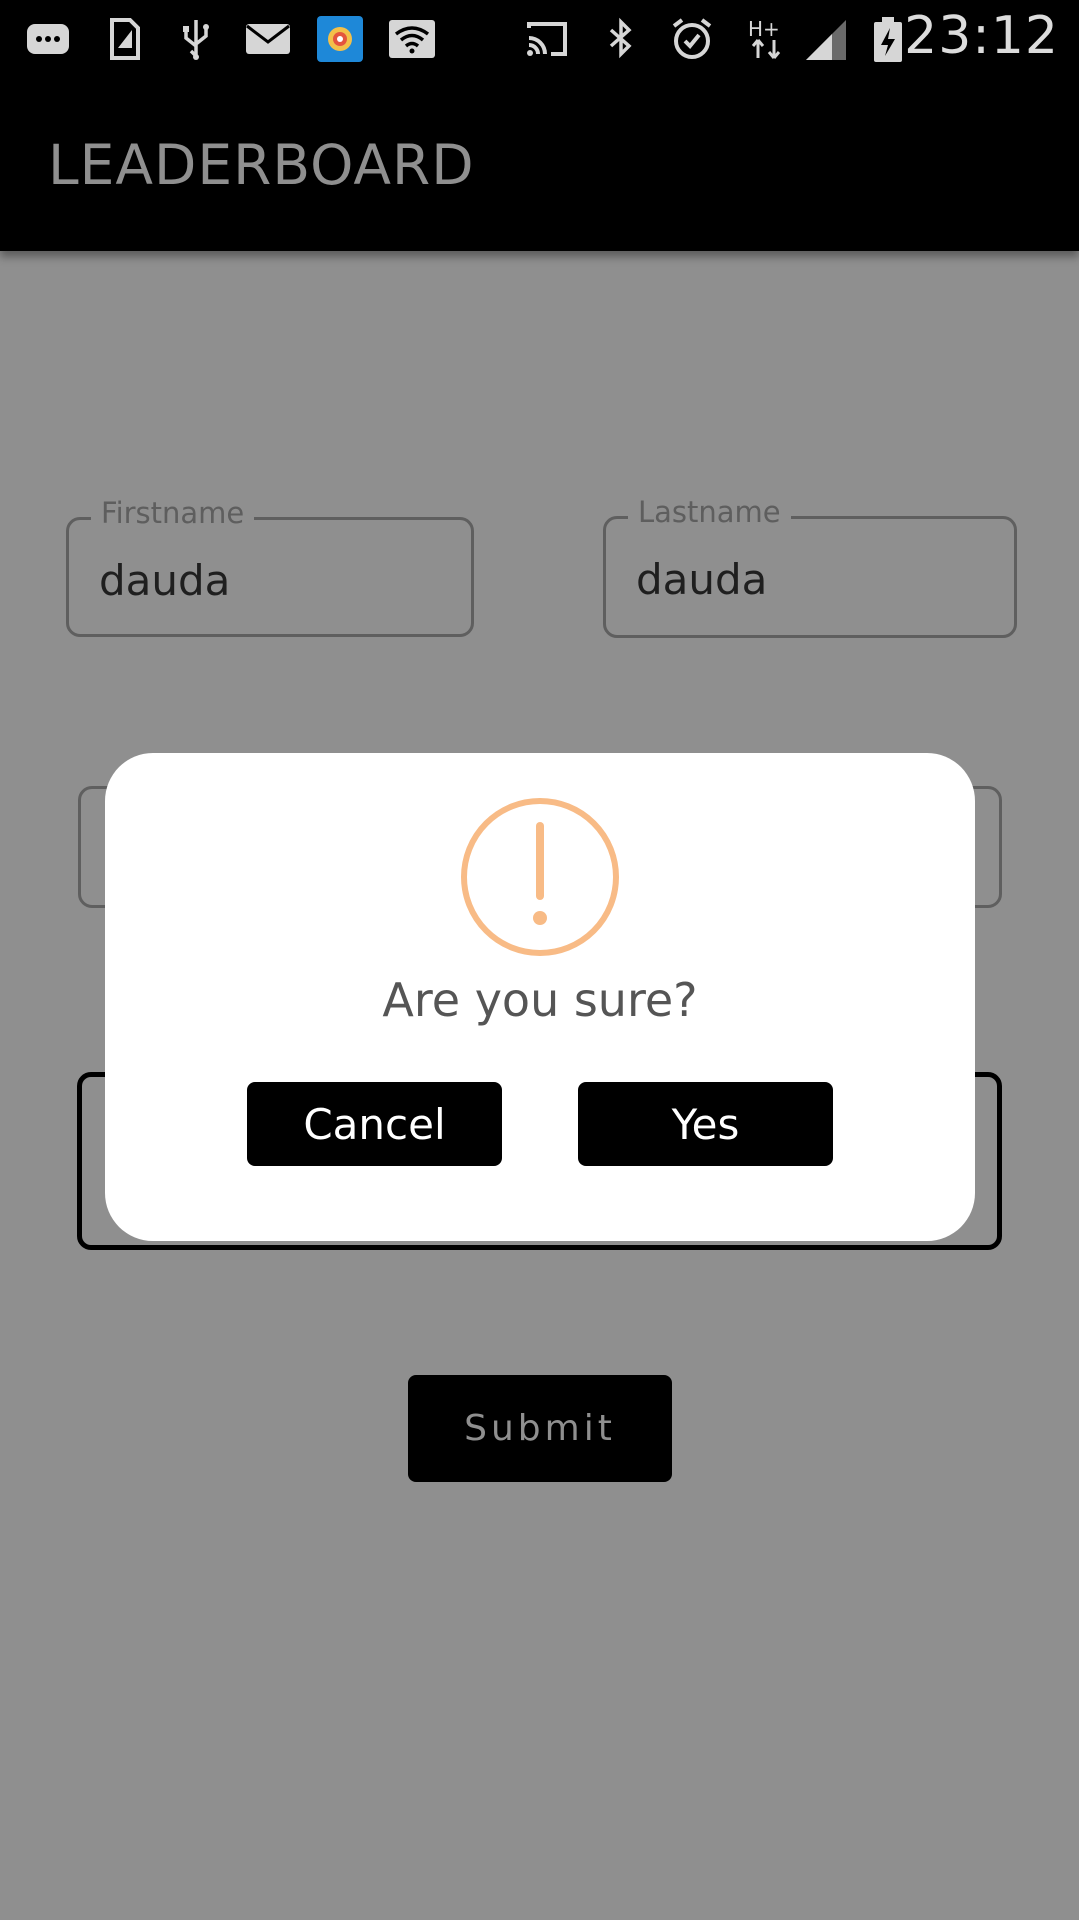  What do you see at coordinates (48, 39) in the screenshot?
I see `more-icon` at bounding box center [48, 39].